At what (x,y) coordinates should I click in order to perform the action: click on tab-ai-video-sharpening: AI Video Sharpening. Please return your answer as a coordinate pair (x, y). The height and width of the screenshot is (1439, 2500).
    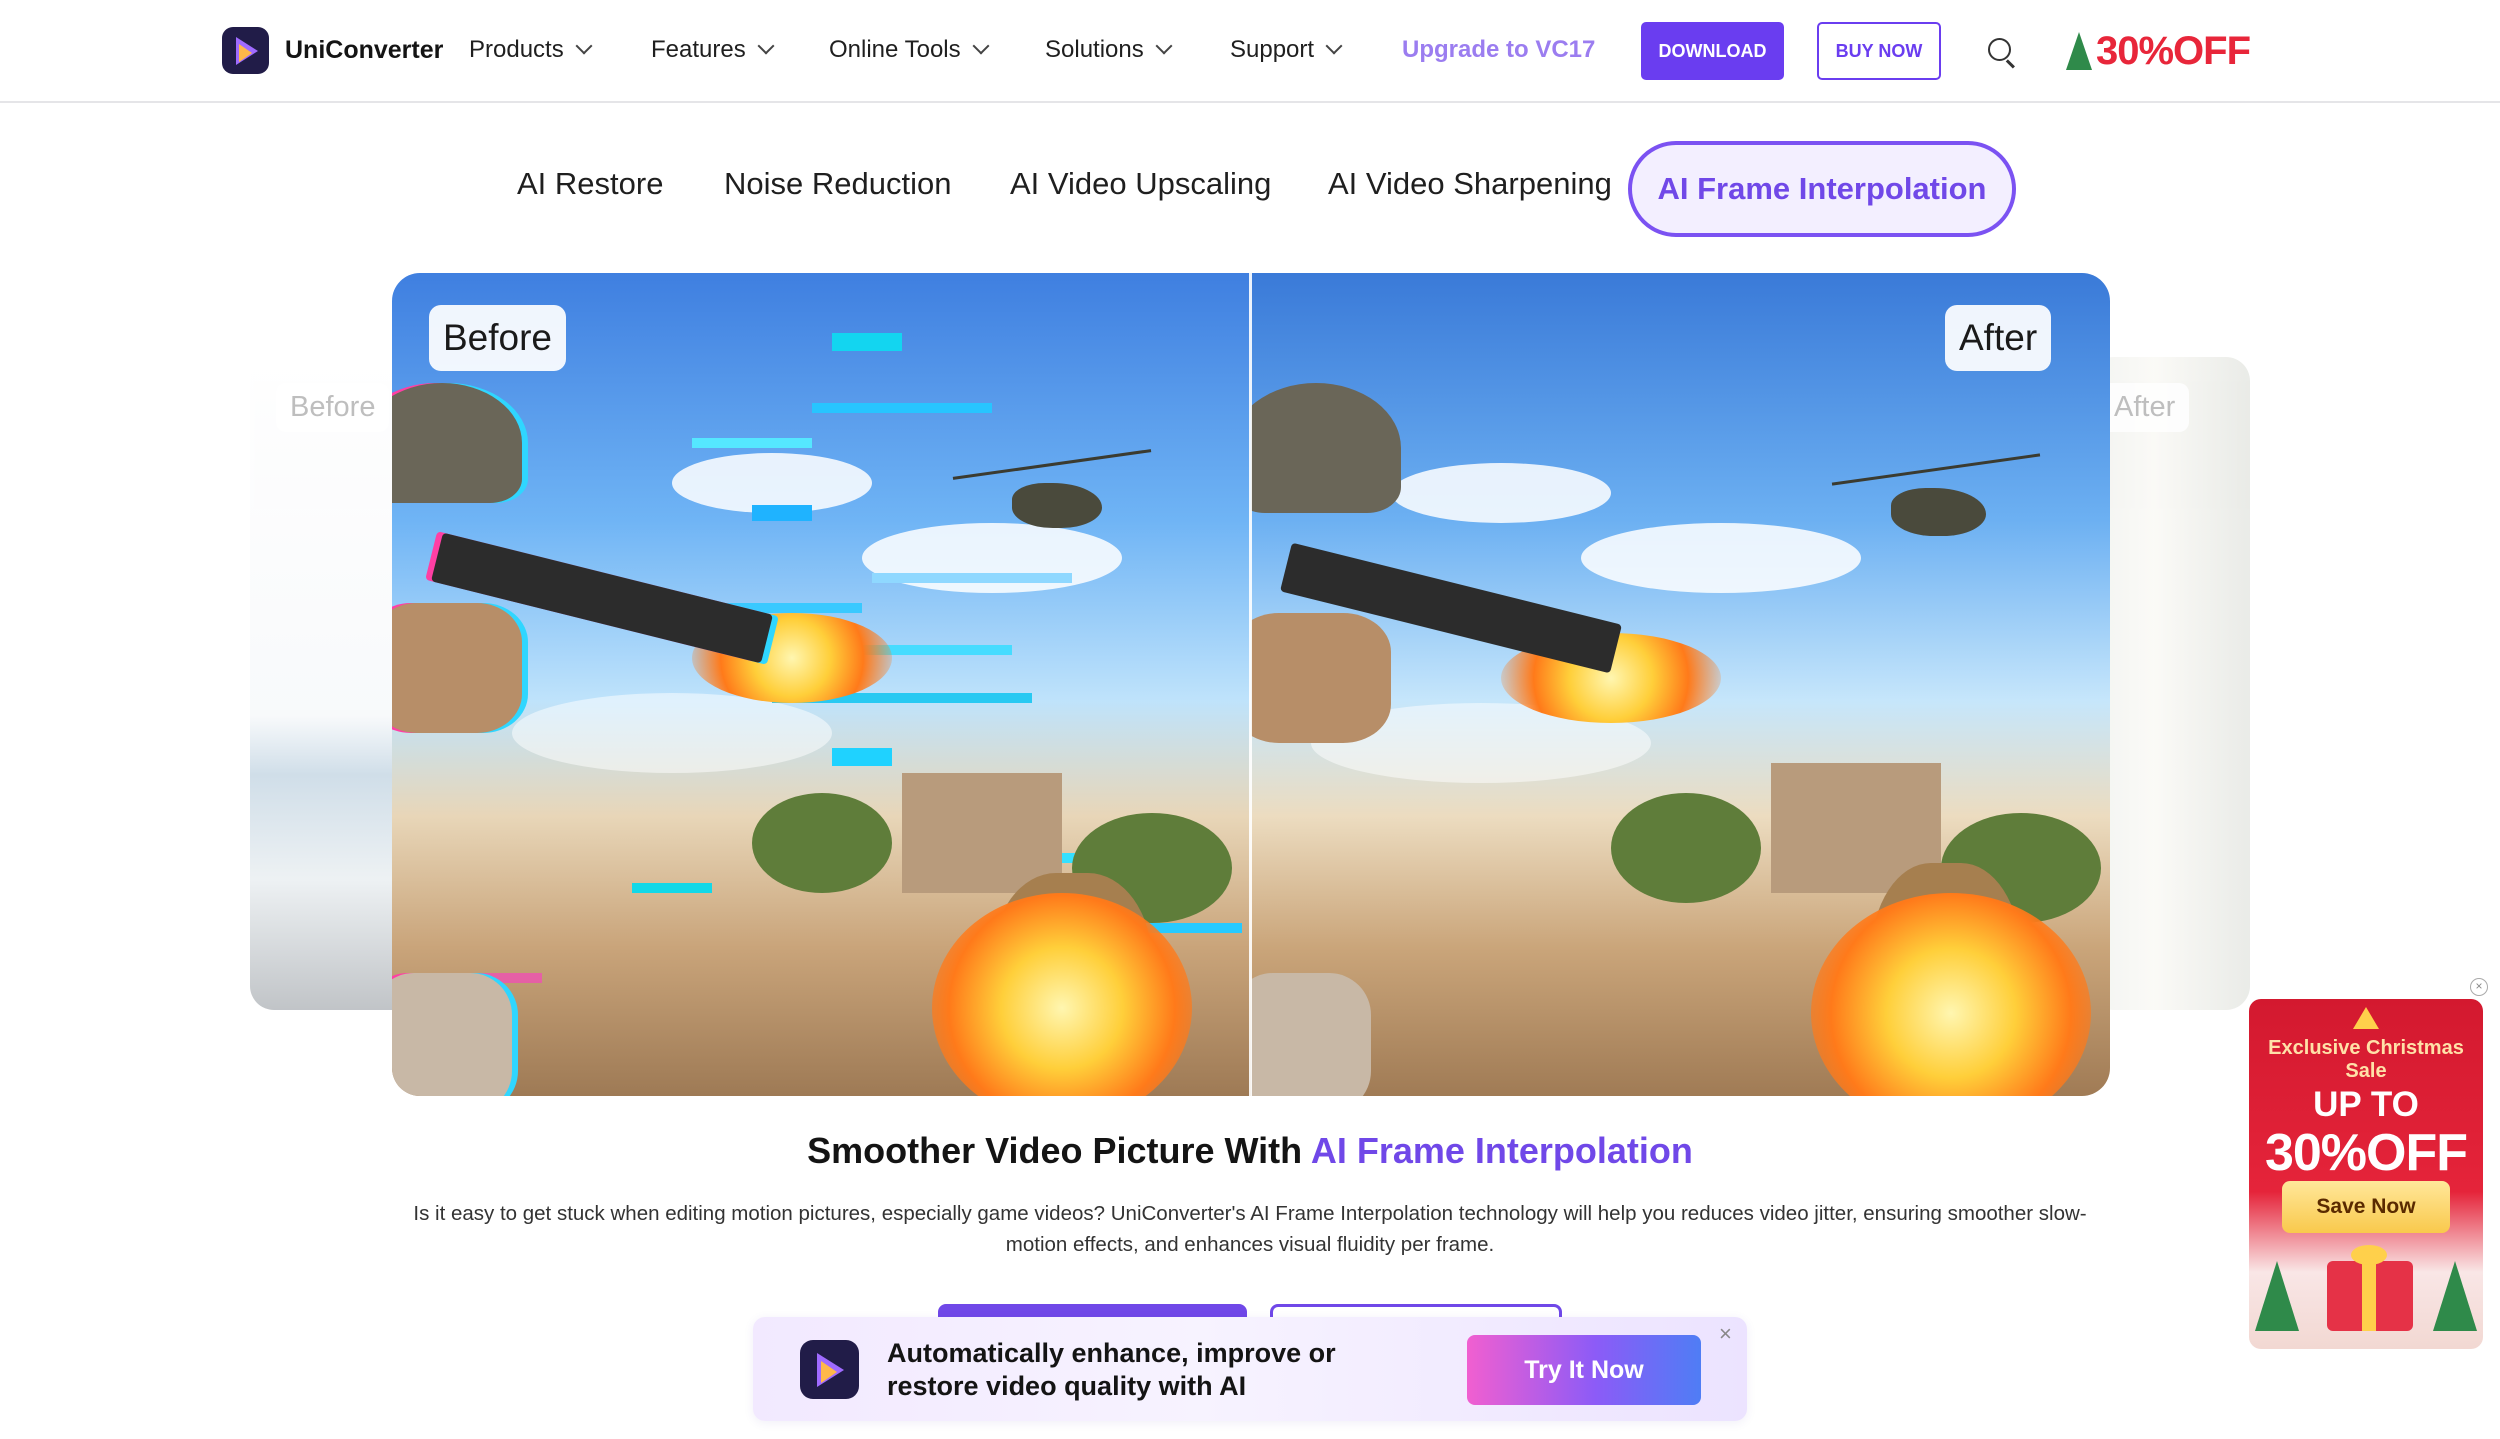
    Looking at the image, I should click on (1470, 184).